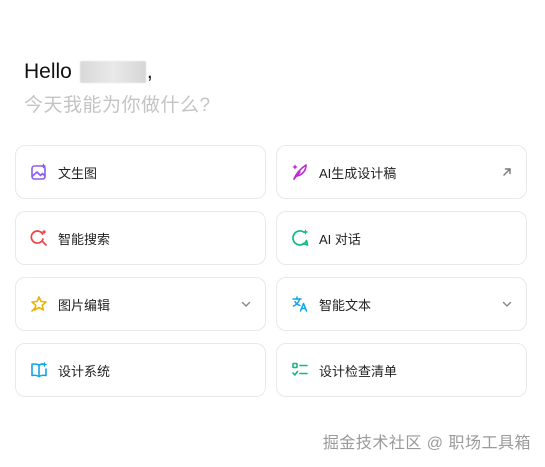  What do you see at coordinates (140, 304) in the screenshot?
I see `card-image-edit: 图片编辑` at bounding box center [140, 304].